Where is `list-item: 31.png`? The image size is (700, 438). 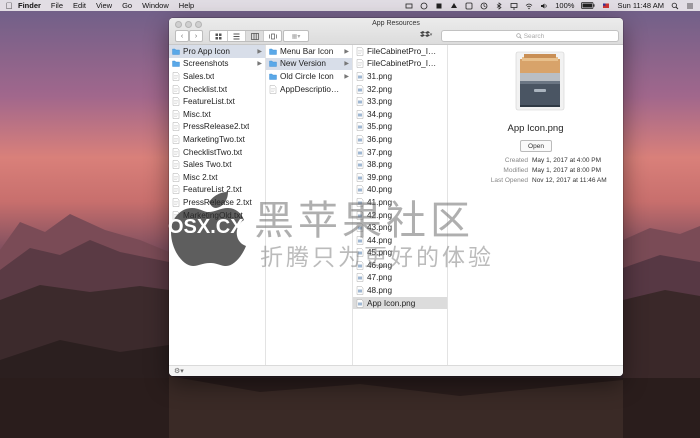
list-item: 31.png is located at coordinates (400, 76).